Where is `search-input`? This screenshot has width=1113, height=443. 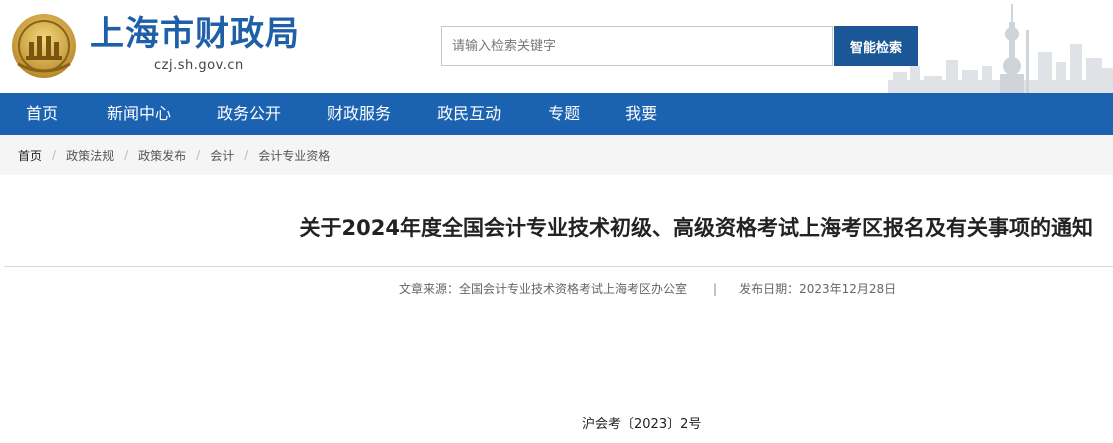 search-input is located at coordinates (637, 46).